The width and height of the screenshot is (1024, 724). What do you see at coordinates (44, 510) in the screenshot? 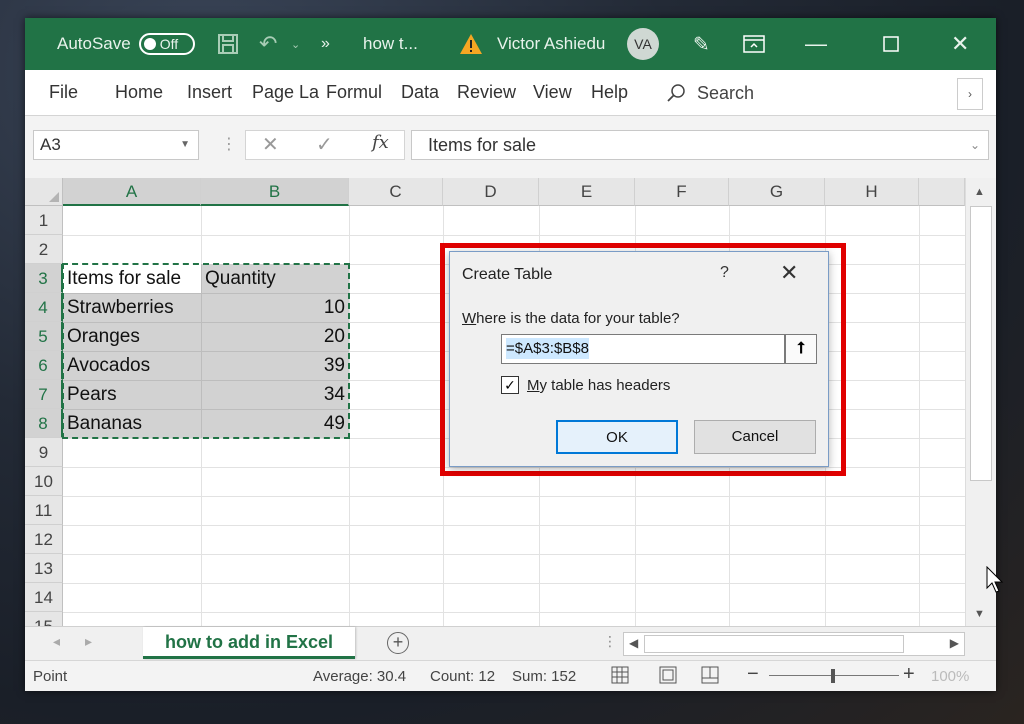
I see `row-header-11: 11` at bounding box center [44, 510].